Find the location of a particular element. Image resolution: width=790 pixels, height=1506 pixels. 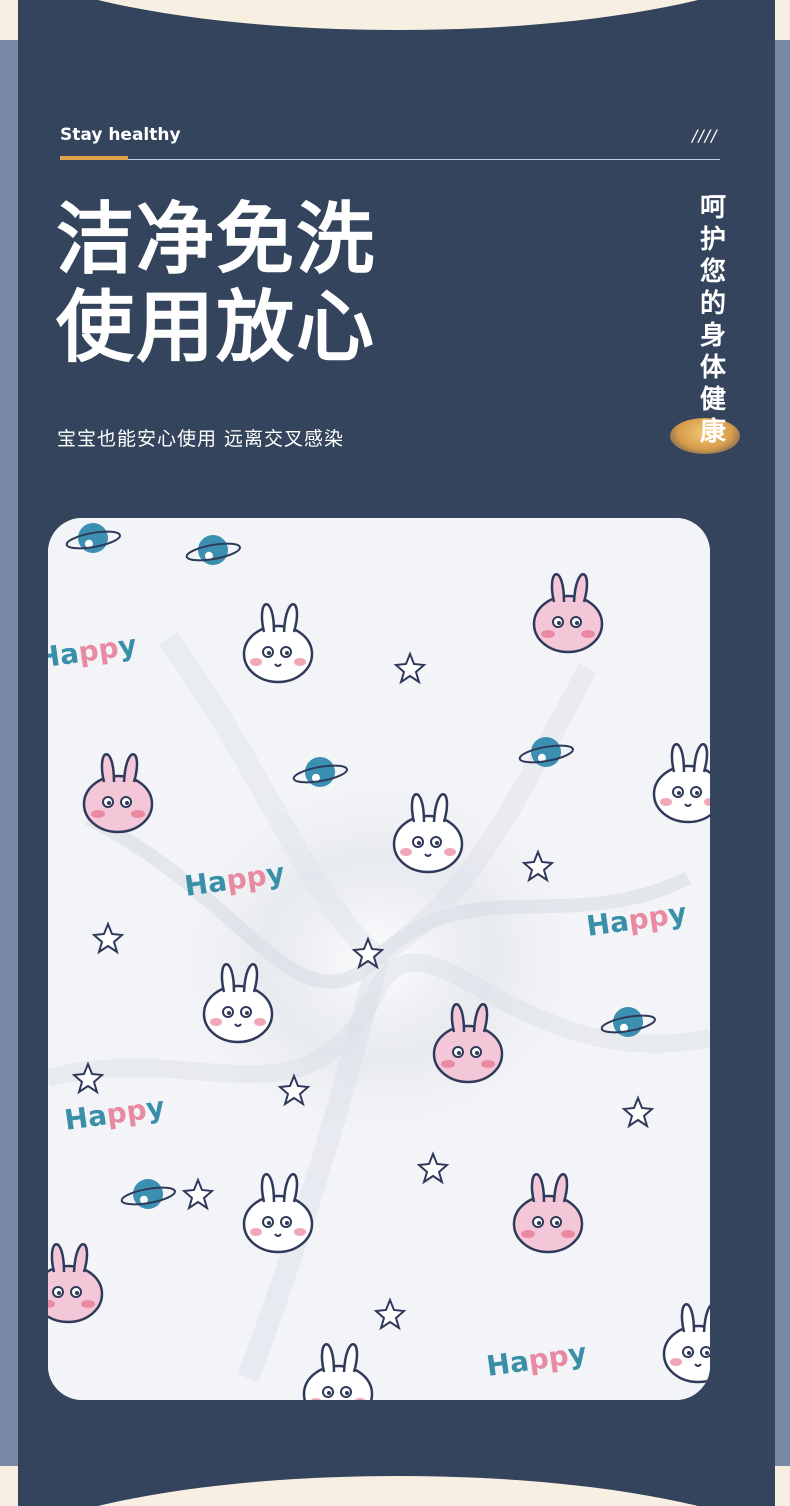

subtitle: 宝宝也能安心使用 远离交叉感染 is located at coordinates (201, 439).